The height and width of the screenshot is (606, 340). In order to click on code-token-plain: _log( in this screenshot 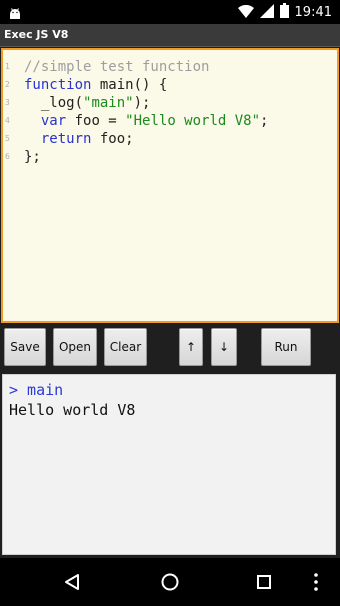, I will do `click(54, 103)`.